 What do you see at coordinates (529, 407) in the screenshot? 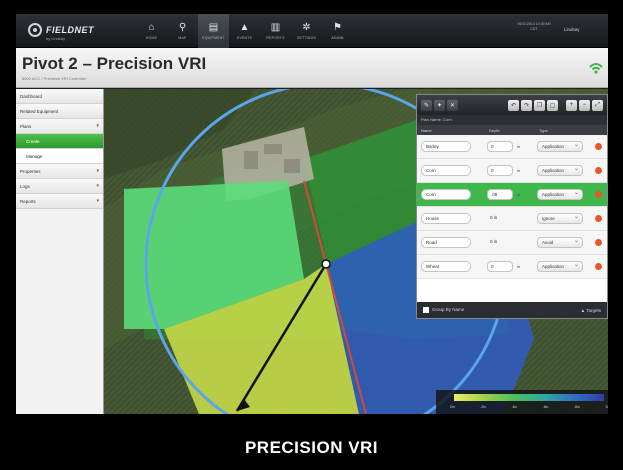
I see `legend-ticks: 0in .2in .4in .6in .8in 1in` at bounding box center [529, 407].